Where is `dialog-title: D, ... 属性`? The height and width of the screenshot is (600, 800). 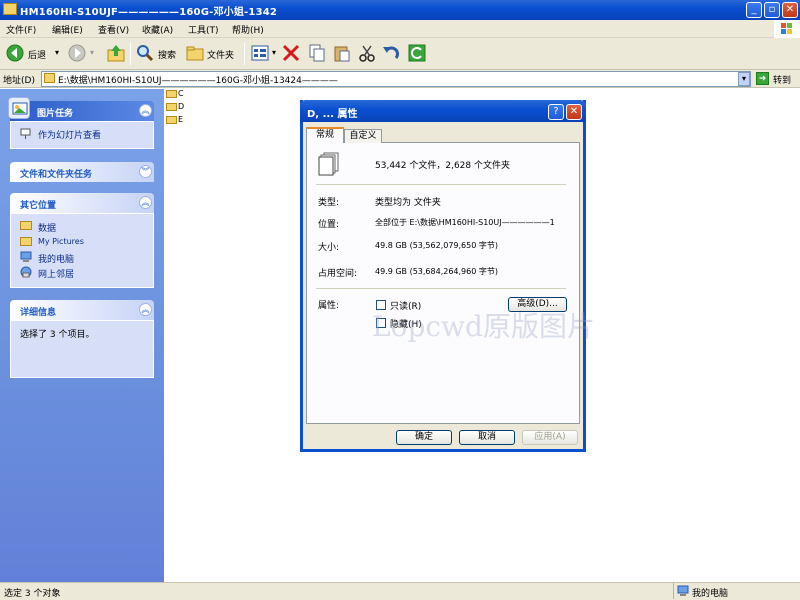
dialog-title: D, ... 属性 is located at coordinates (332, 114).